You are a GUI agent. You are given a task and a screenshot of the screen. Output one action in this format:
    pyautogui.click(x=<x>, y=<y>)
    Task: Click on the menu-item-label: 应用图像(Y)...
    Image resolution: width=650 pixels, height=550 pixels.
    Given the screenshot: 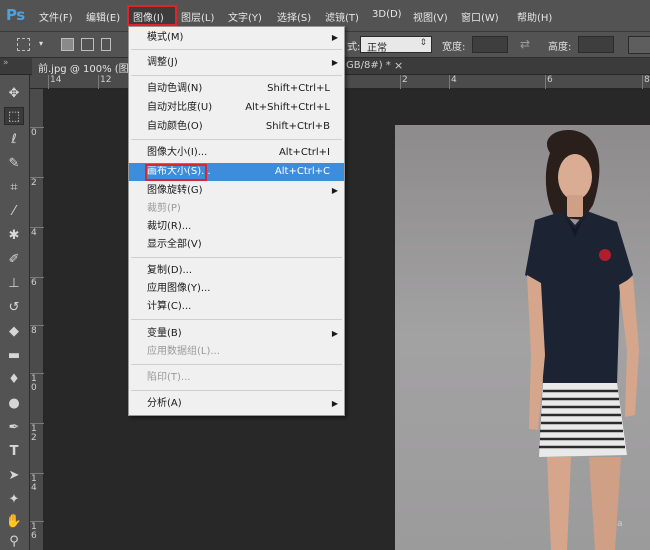 What is the action you would take?
    pyautogui.click(x=179, y=288)
    